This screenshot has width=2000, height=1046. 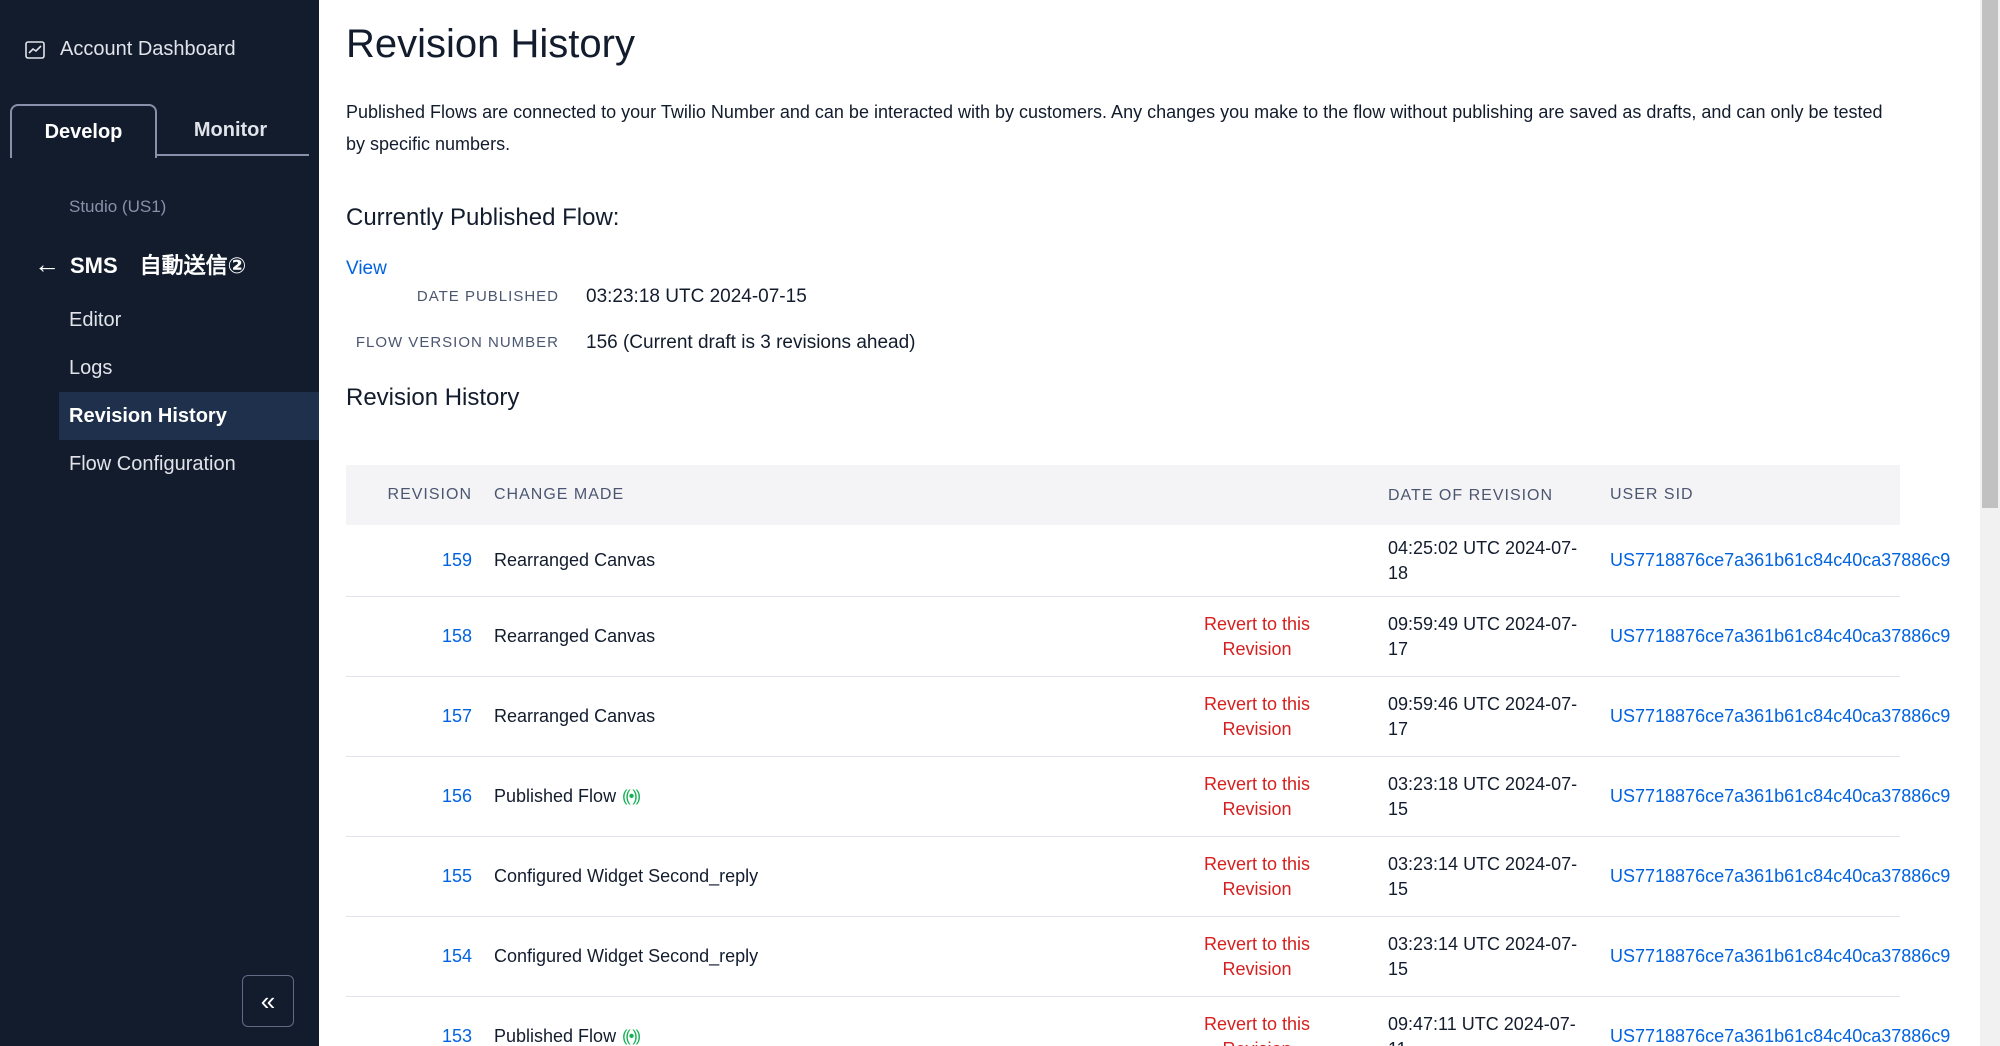 What do you see at coordinates (413, 1036) in the screenshot?
I see `revision-number-link: 153` at bounding box center [413, 1036].